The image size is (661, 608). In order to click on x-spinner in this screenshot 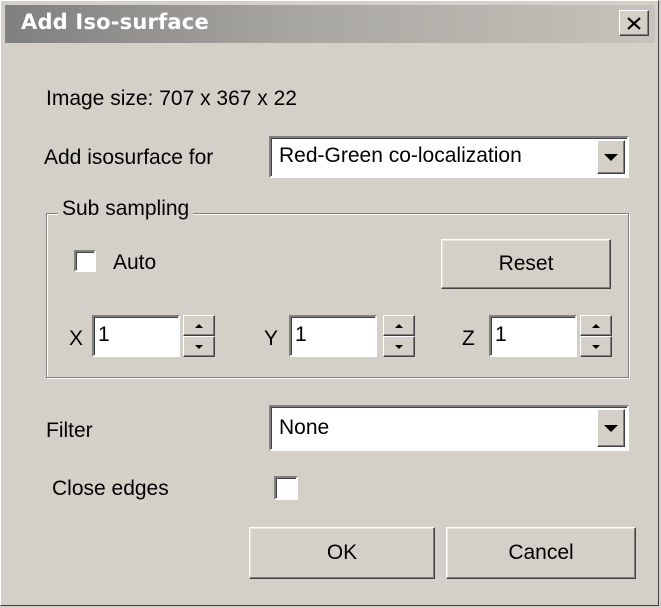, I will do `click(199, 336)`.